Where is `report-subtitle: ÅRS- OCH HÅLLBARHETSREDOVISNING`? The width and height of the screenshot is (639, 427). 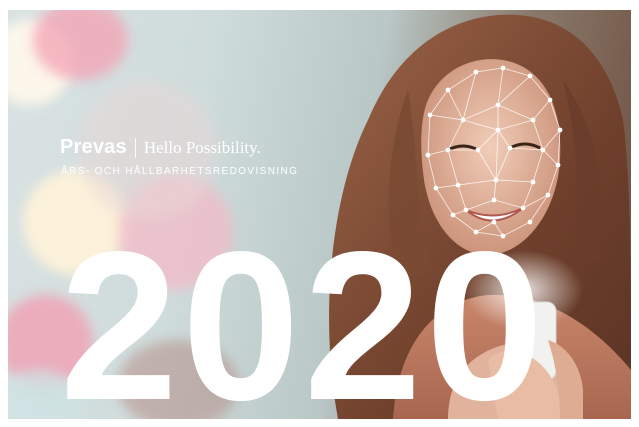 report-subtitle: ÅRS- OCH HÅLLBARHETSREDOVISNING is located at coordinates (180, 171).